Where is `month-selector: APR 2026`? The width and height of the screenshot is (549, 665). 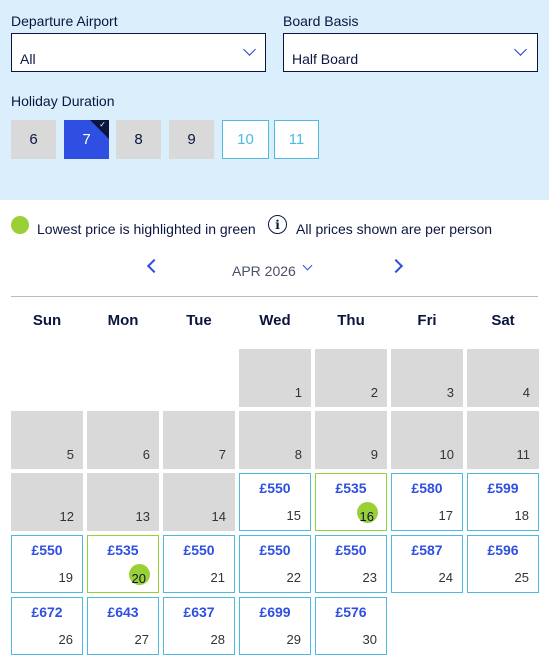 month-selector: APR 2026 is located at coordinates (264, 271).